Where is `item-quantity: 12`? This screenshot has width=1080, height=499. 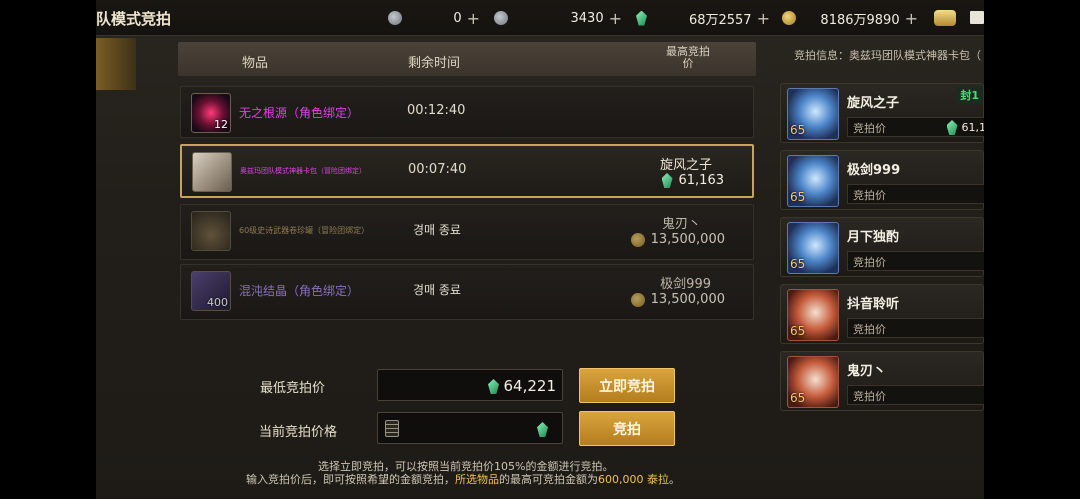 item-quantity: 12 is located at coordinates (221, 124).